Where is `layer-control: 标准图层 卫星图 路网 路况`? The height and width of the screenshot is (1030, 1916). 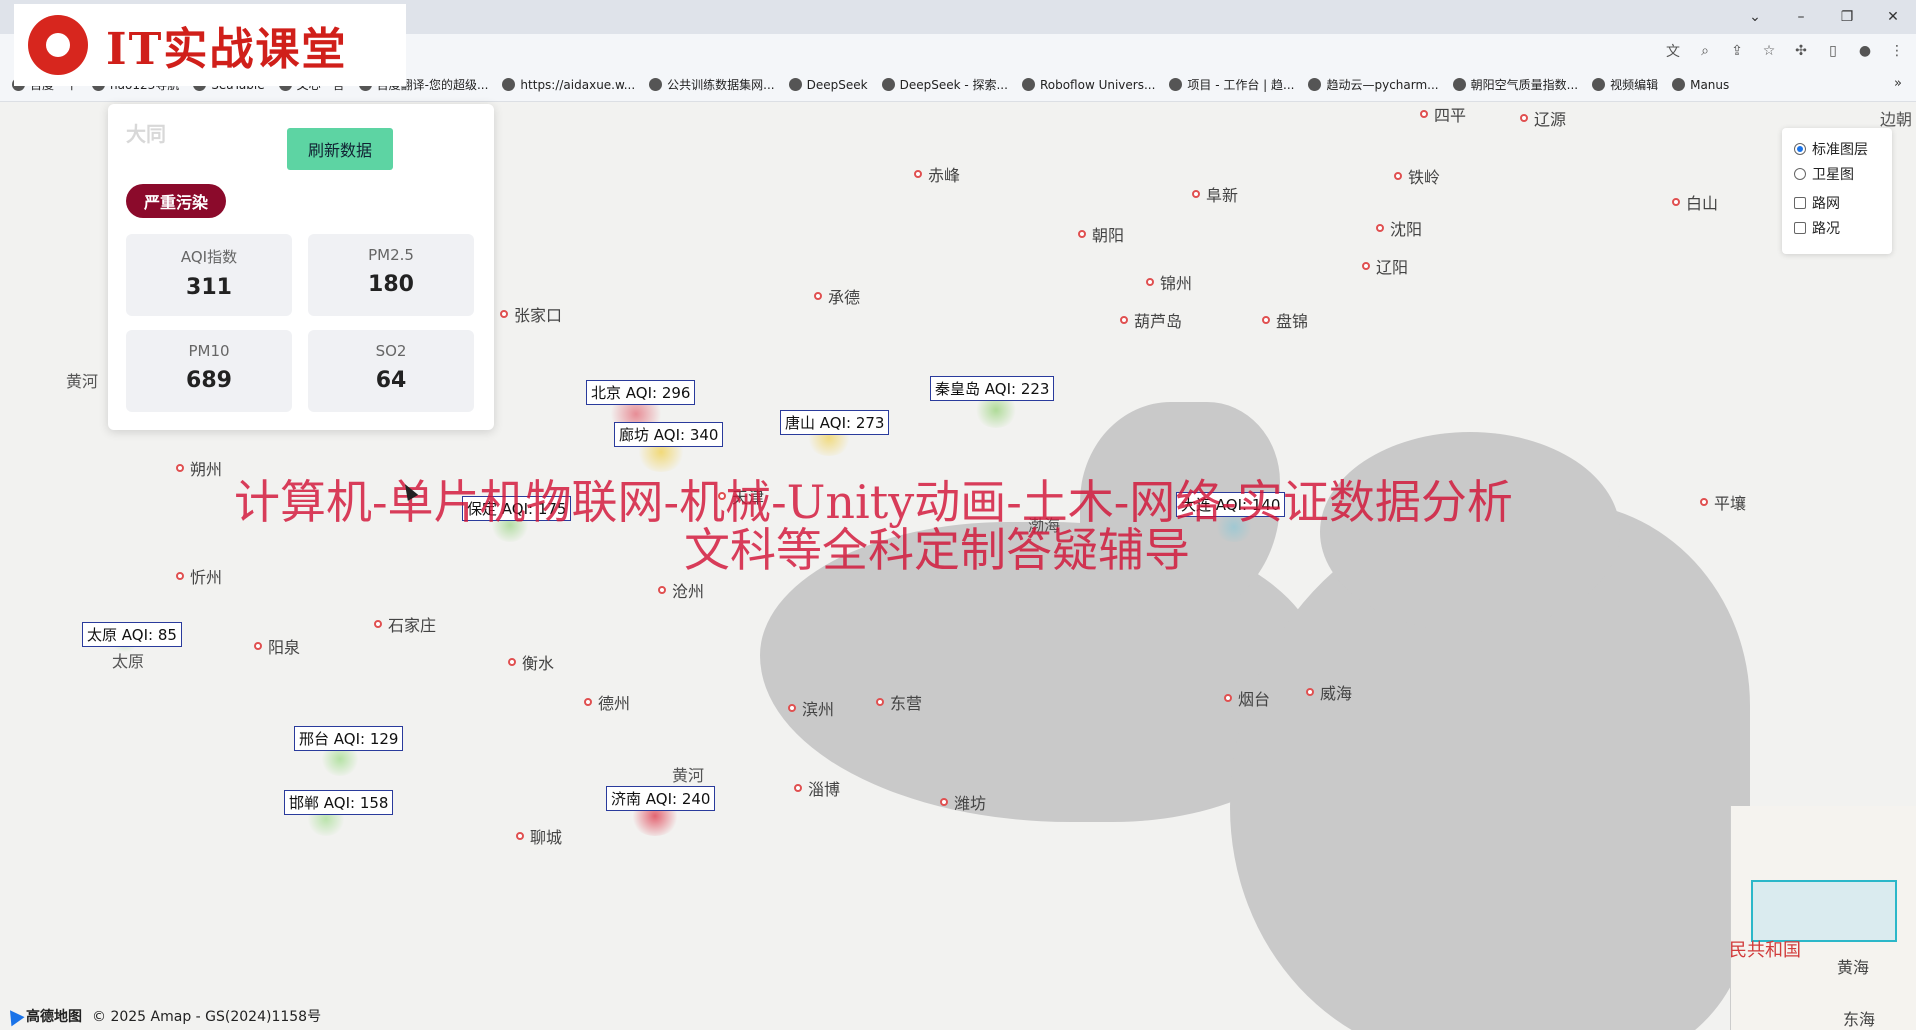
layer-control: 标准图层 卫星图 路网 路况 is located at coordinates (1837, 191).